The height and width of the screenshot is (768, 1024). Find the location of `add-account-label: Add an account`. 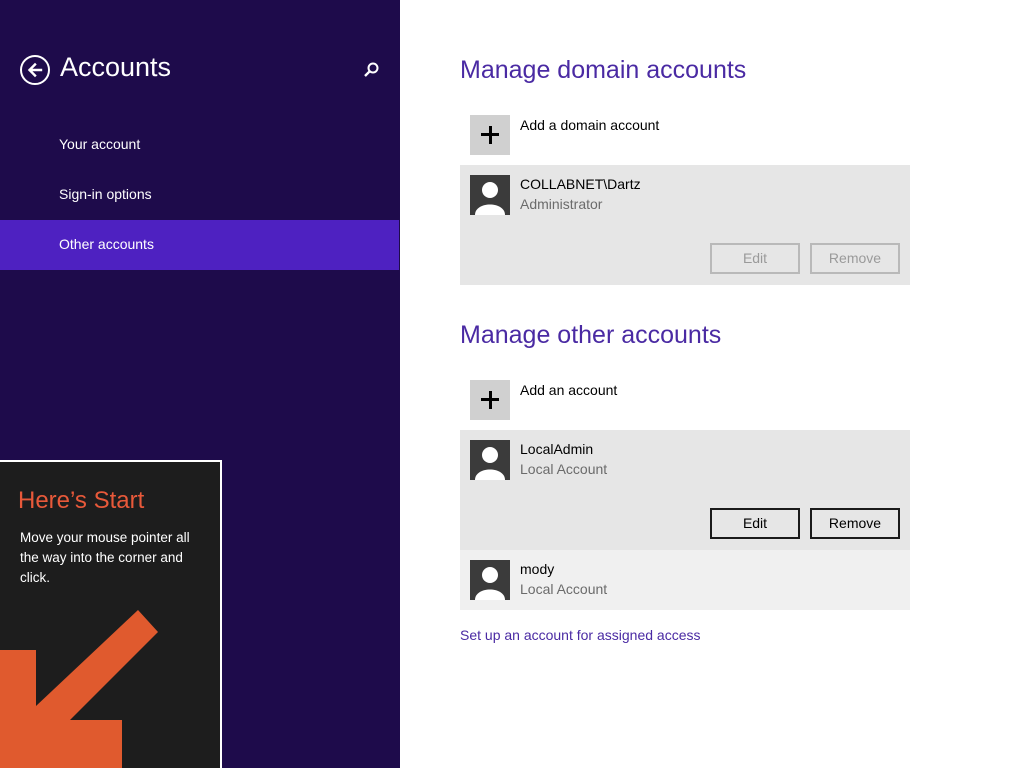

add-account-label: Add an account is located at coordinates (569, 390).